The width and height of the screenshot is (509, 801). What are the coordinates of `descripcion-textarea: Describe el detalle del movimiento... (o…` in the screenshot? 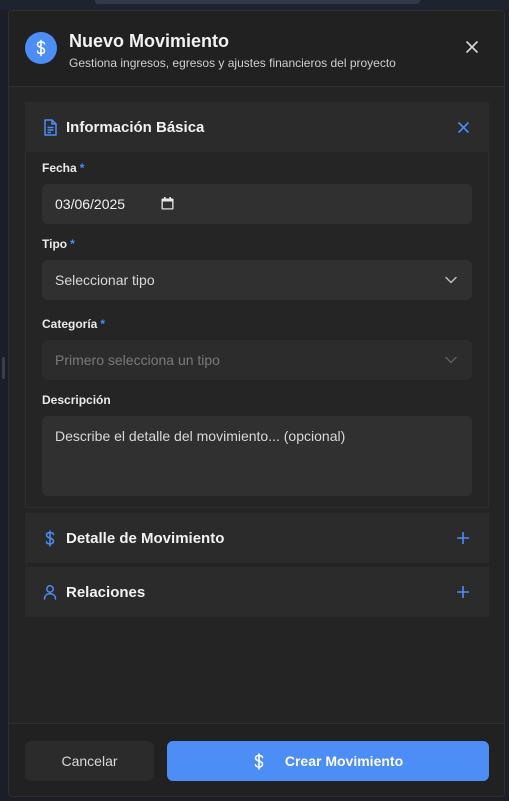 It's located at (257, 456).